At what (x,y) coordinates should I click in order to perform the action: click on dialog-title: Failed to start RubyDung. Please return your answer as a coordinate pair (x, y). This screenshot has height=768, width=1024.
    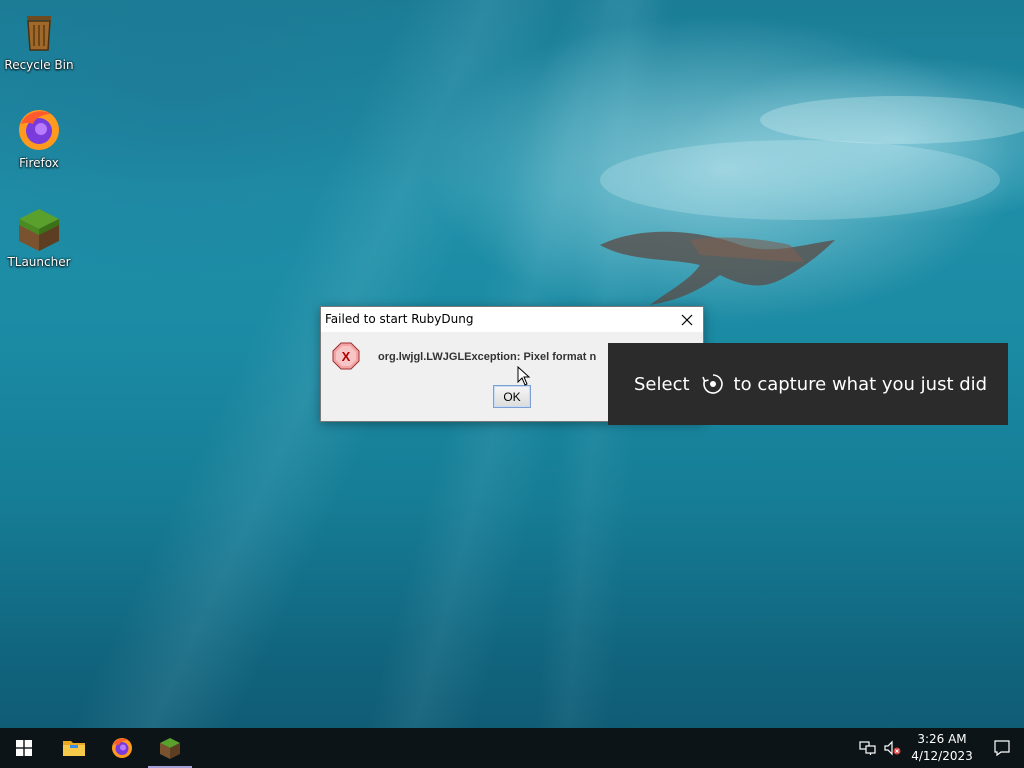
    Looking at the image, I should click on (399, 319).